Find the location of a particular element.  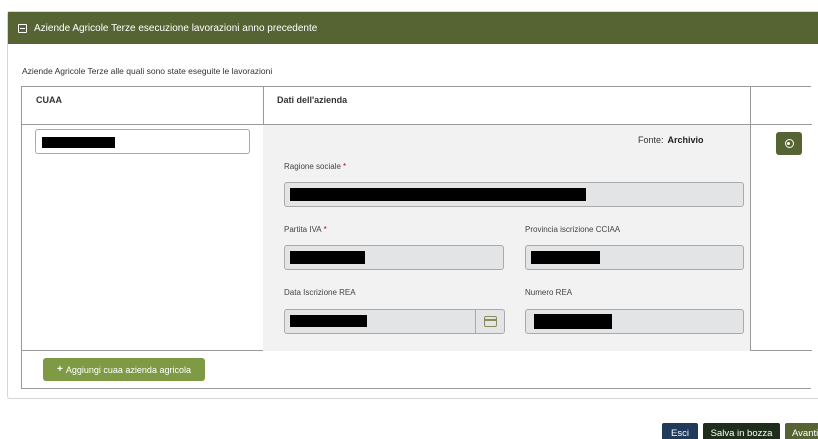

numero-rea-field is located at coordinates (634, 321).